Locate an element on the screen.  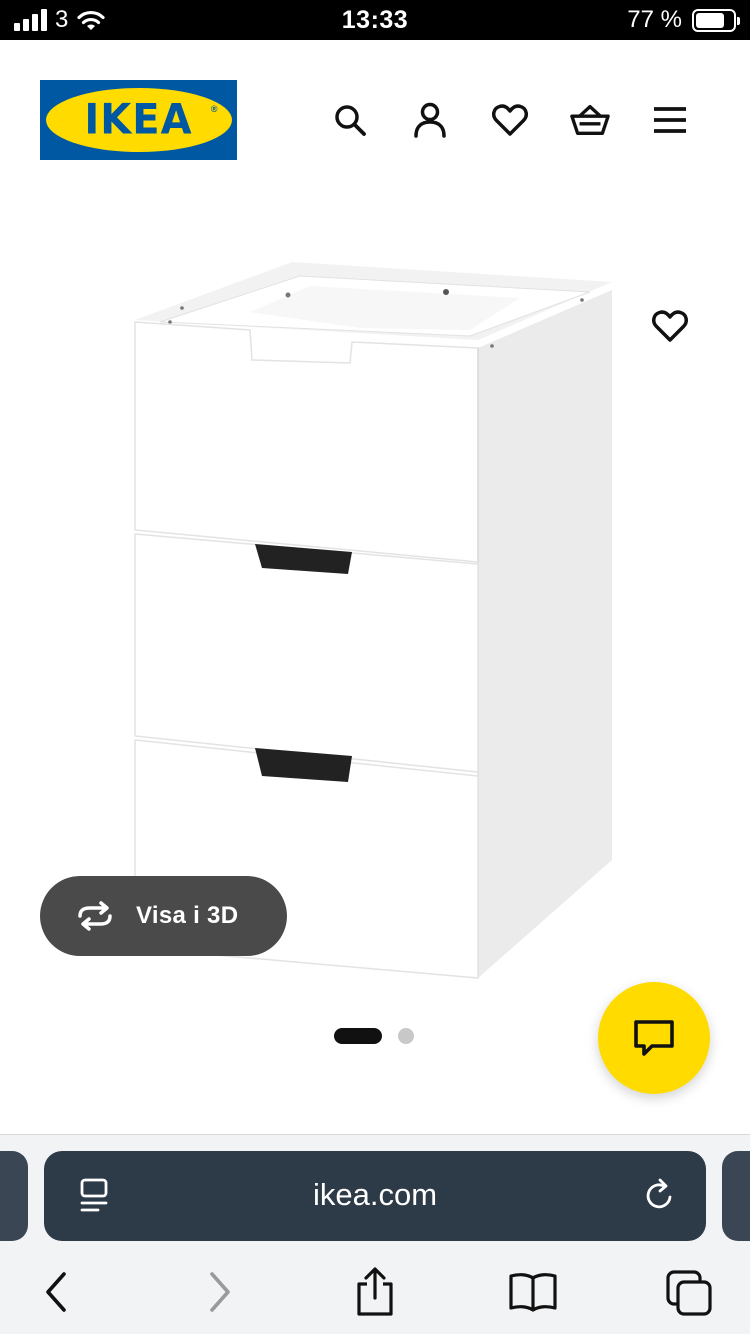
url-text: ikea.com is located at coordinates (375, 1194).